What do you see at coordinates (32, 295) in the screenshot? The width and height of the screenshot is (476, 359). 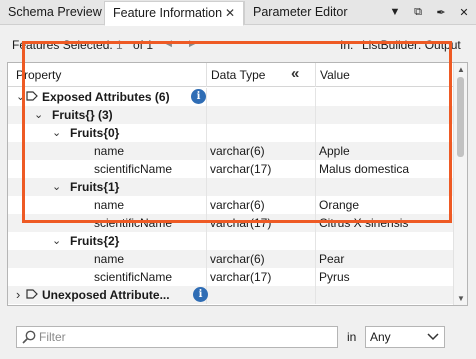 I see `attribute-tag-icon` at bounding box center [32, 295].